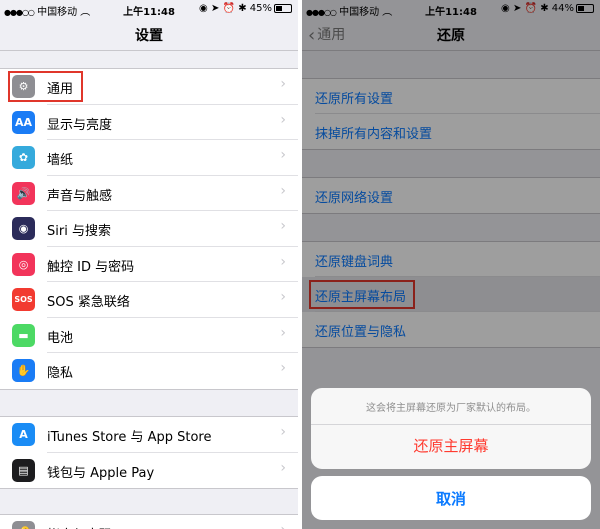 The height and width of the screenshot is (529, 600). I want to click on settings-group-accounts: 🔑 帐户与密码 ›, so click(149, 521).